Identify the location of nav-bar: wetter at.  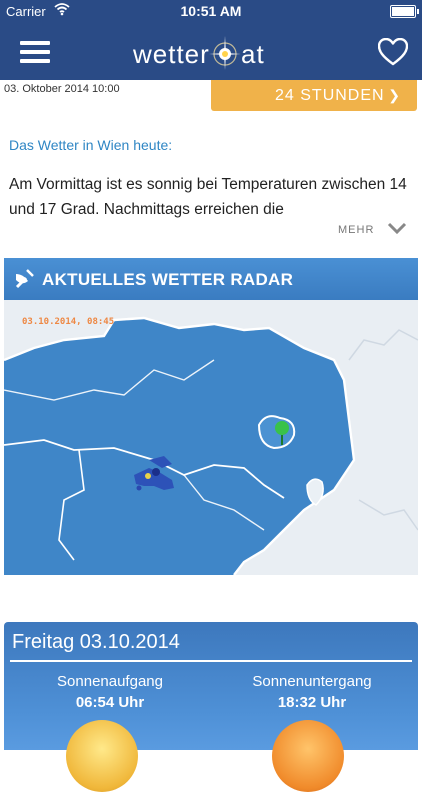
(211, 51).